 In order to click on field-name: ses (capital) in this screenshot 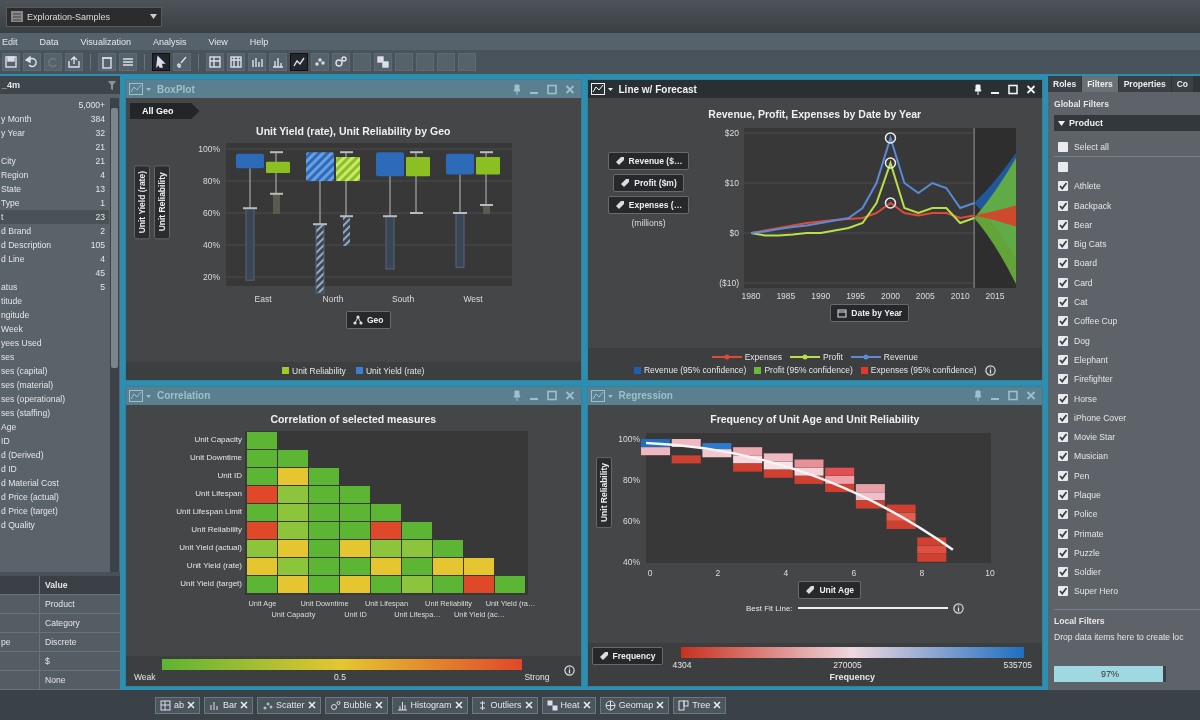, I will do `click(24, 371)`.